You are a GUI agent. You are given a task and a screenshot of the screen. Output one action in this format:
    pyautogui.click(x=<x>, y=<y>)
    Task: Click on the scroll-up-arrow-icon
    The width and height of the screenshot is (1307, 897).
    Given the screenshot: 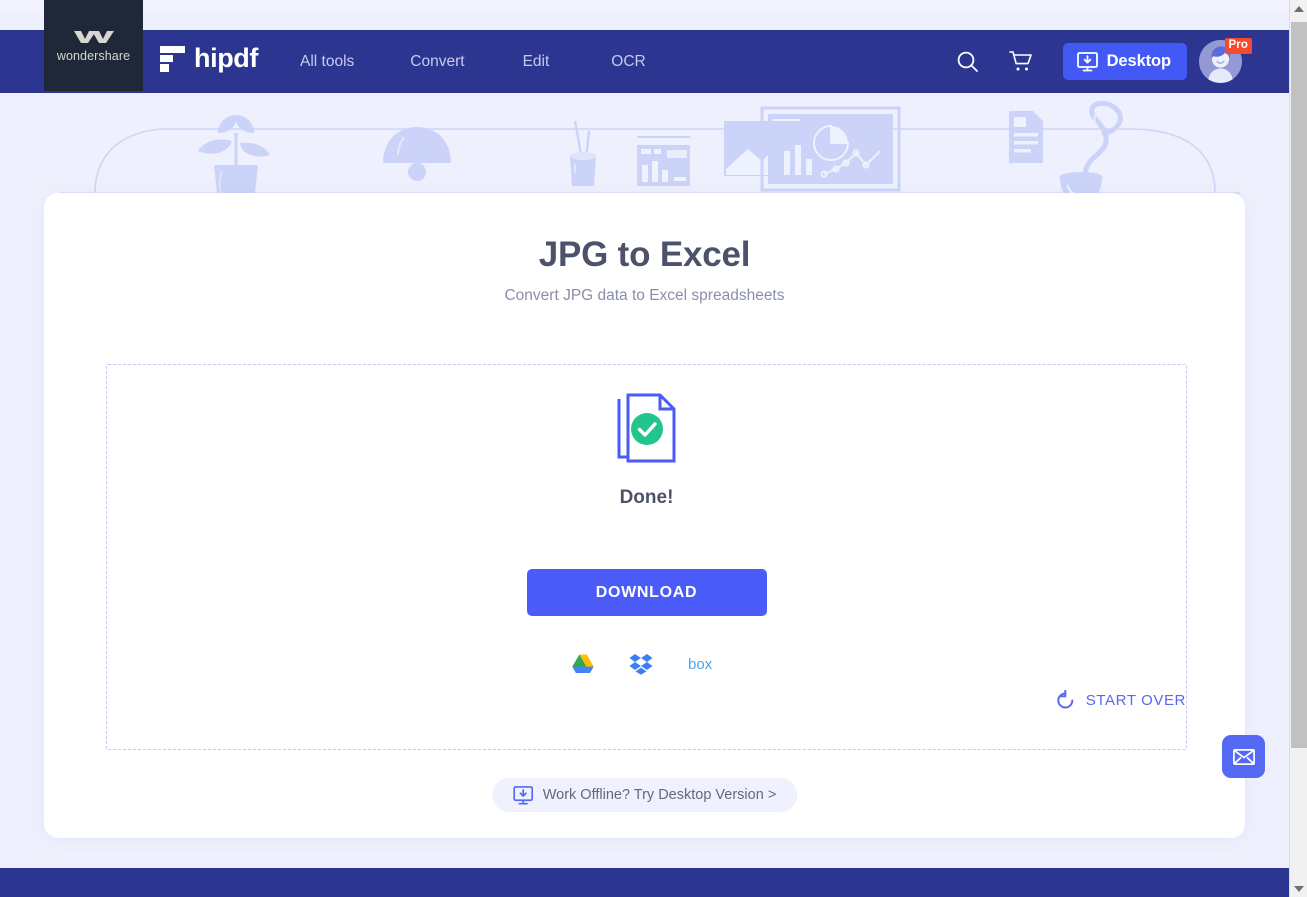 What is the action you would take?
    pyautogui.click(x=1298, y=8)
    